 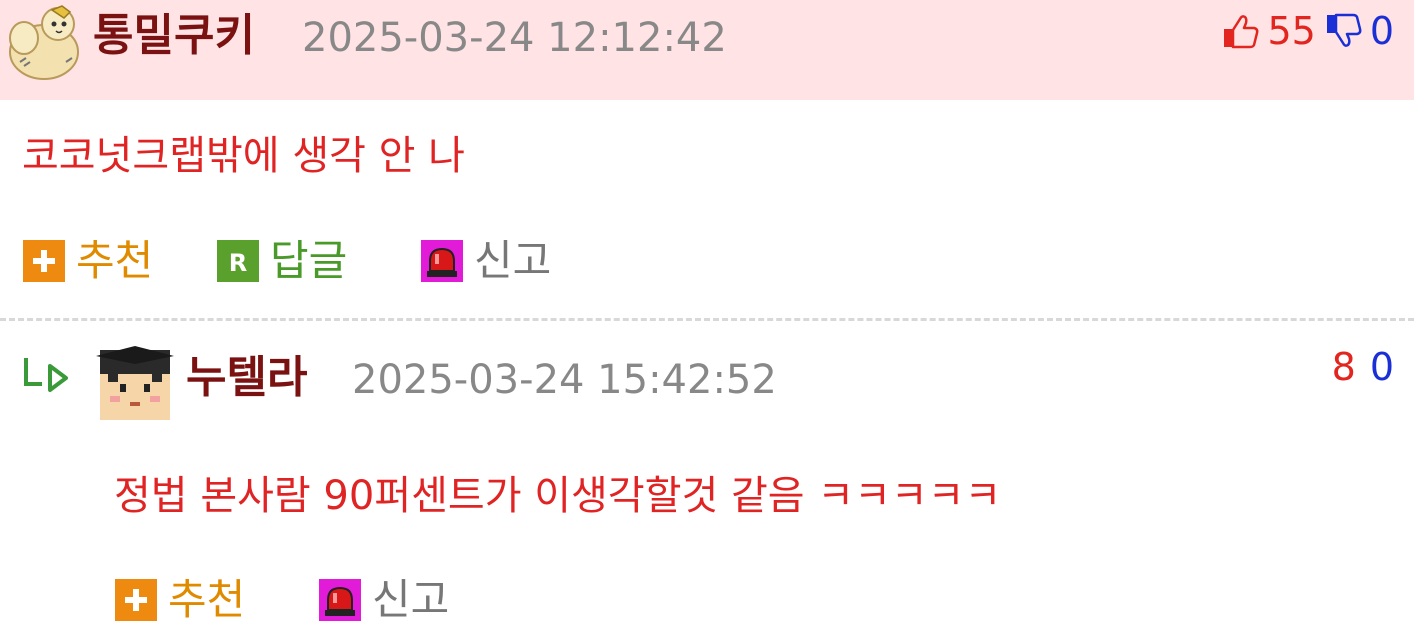 What do you see at coordinates (1291, 31) in the screenshot?
I see `upvote-count: 55` at bounding box center [1291, 31].